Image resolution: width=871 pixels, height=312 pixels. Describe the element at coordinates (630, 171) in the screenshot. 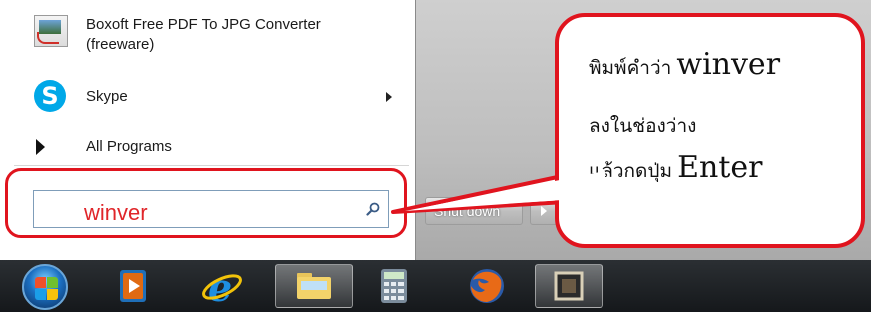

I see `callout-thai-text: แล้วกดปุ่ม` at that location.